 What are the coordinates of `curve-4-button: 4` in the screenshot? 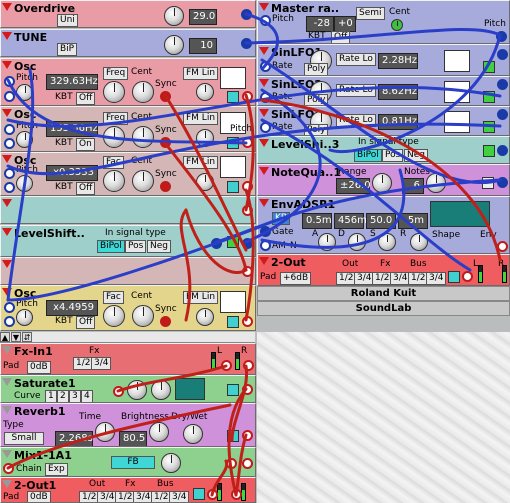 It's located at (87, 396).